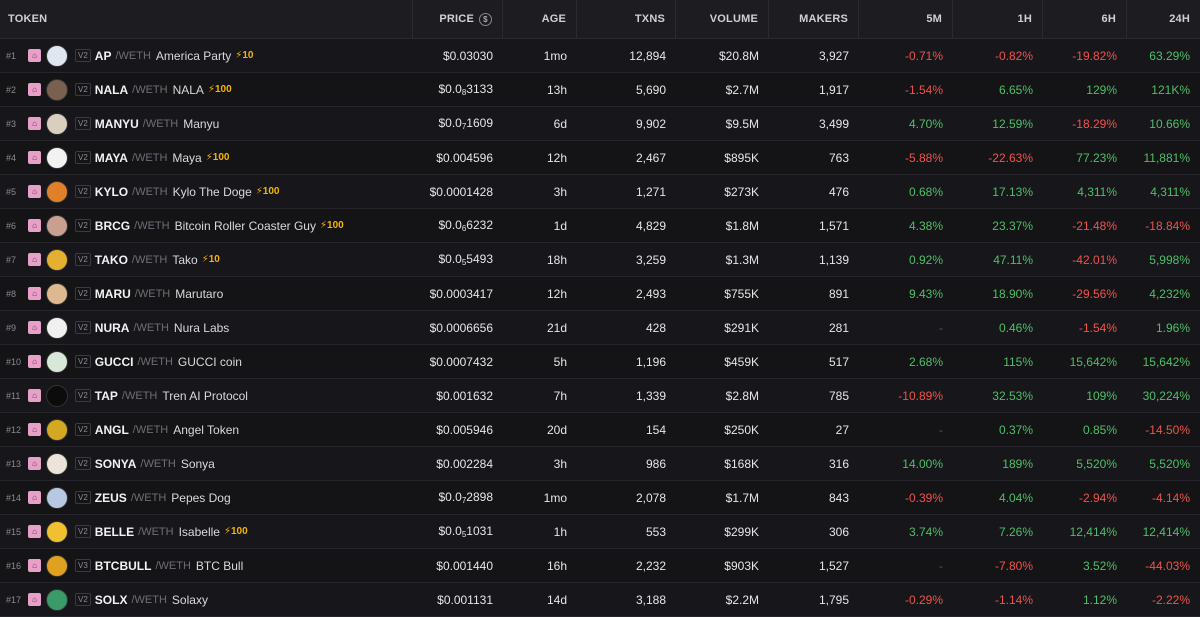 The image size is (1200, 617). I want to click on price-cell: $0.03030, so click(458, 56).